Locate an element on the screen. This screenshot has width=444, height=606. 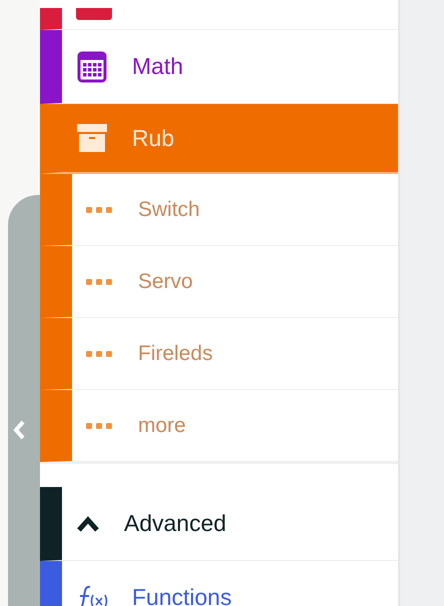
subcategory-label: Servo is located at coordinates (165, 282).